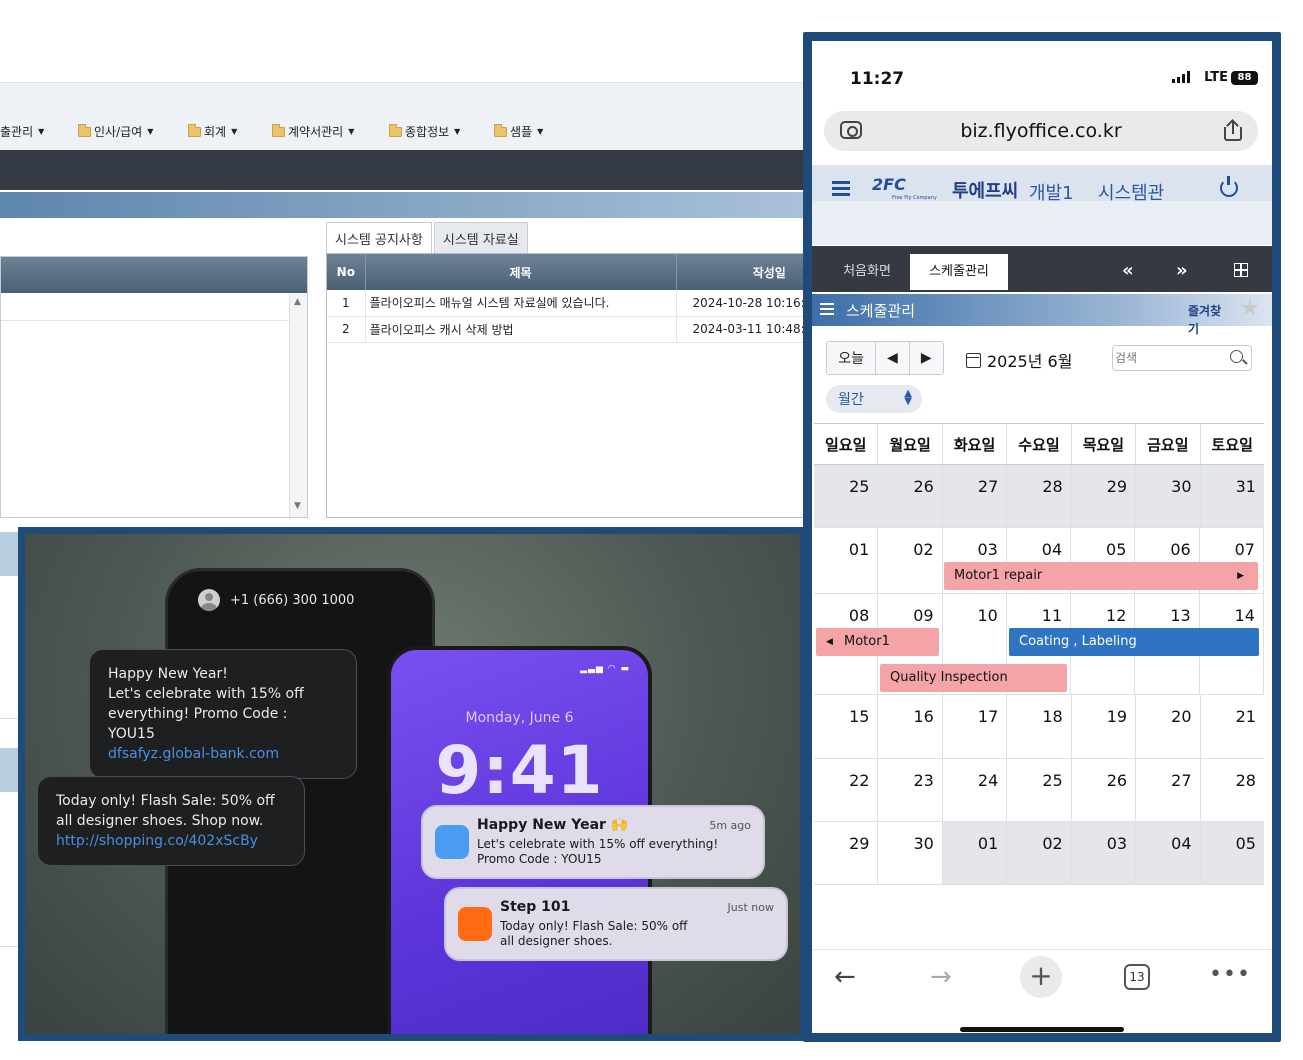  I want to click on calendar-day: 22, so click(846, 790).